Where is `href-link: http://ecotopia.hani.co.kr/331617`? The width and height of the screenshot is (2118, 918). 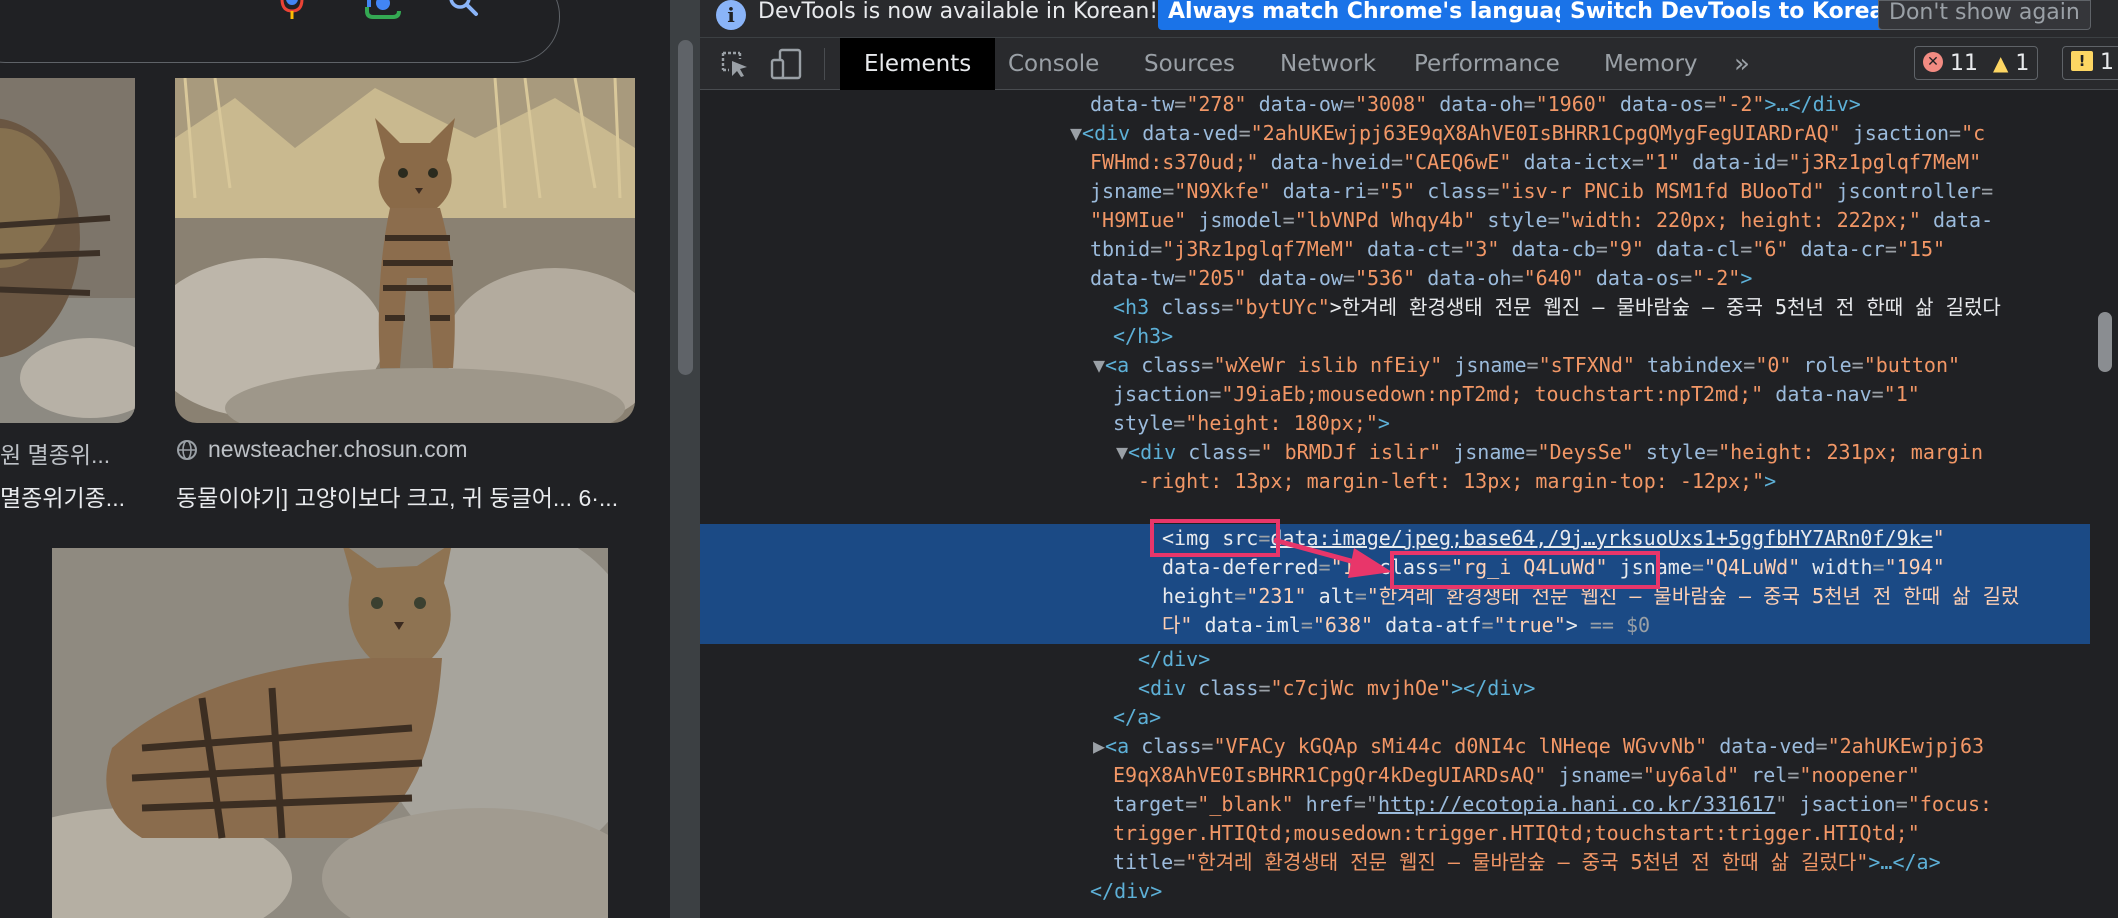
href-link: http://ecotopia.hani.co.kr/331617 is located at coordinates (1576, 804).